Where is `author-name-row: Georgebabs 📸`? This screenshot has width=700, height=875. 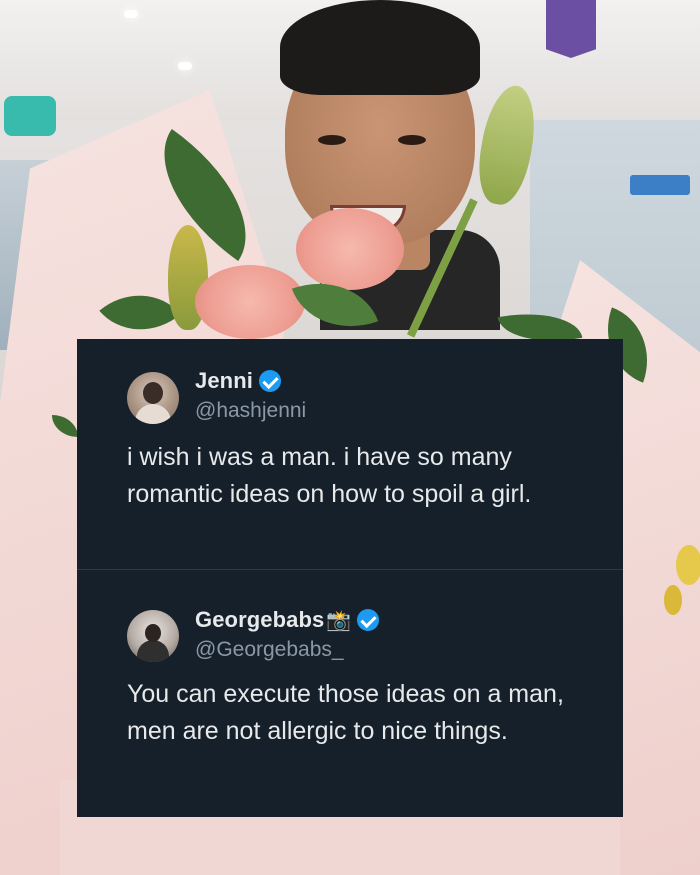
author-name-row: Georgebabs 📸 is located at coordinates (287, 620).